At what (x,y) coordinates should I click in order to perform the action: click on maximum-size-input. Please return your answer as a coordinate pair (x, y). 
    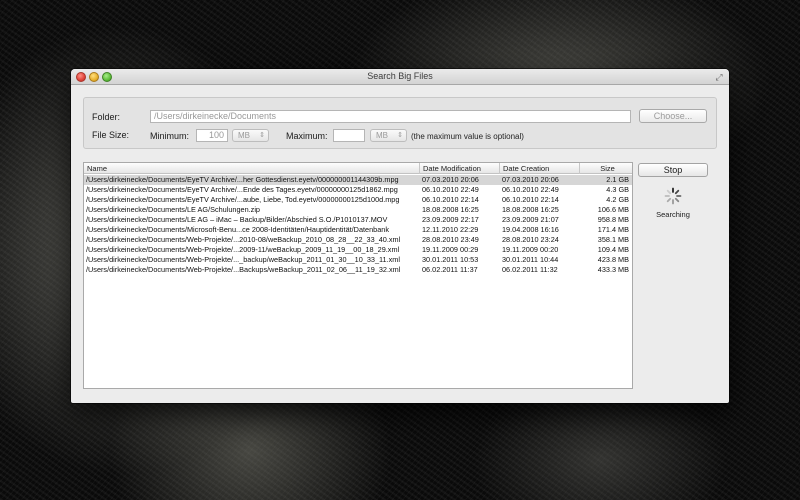
    Looking at the image, I should click on (349, 135).